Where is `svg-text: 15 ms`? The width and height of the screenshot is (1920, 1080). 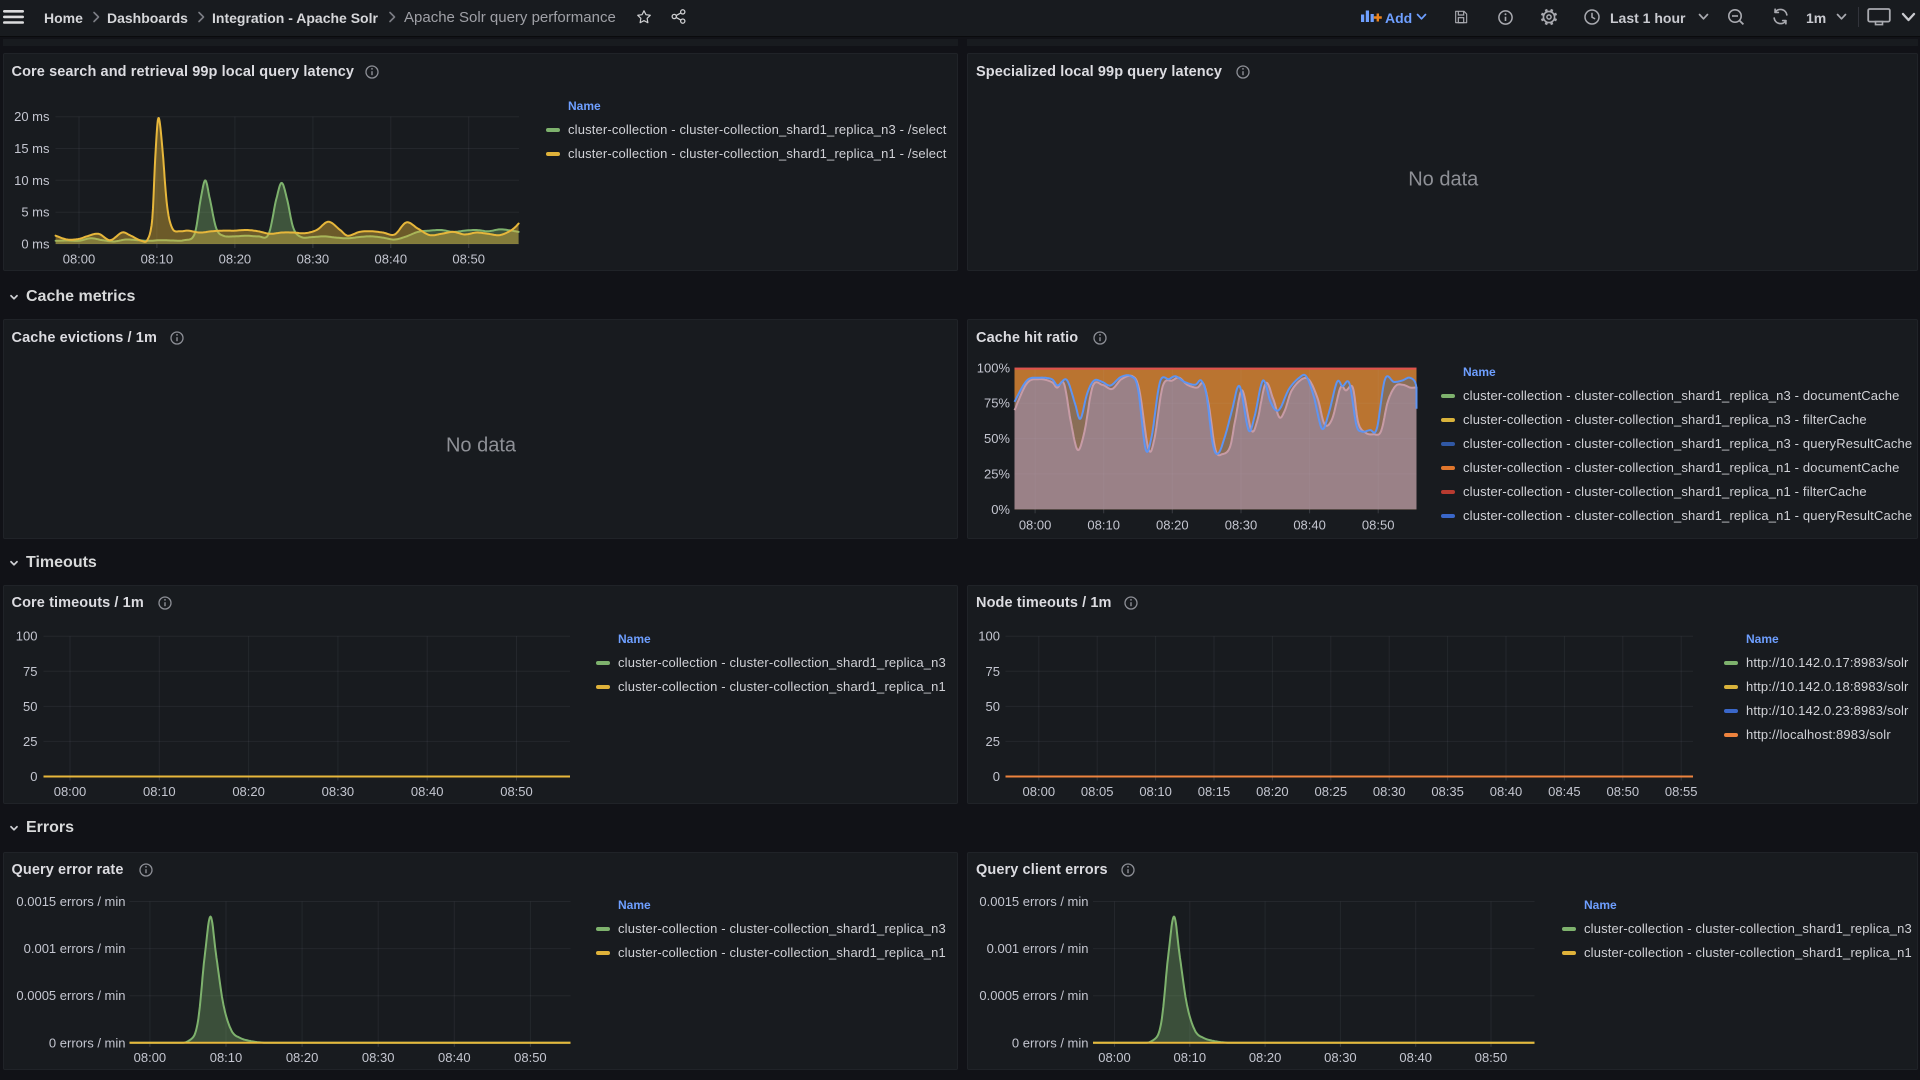
svg-text: 15 ms is located at coordinates (32, 148).